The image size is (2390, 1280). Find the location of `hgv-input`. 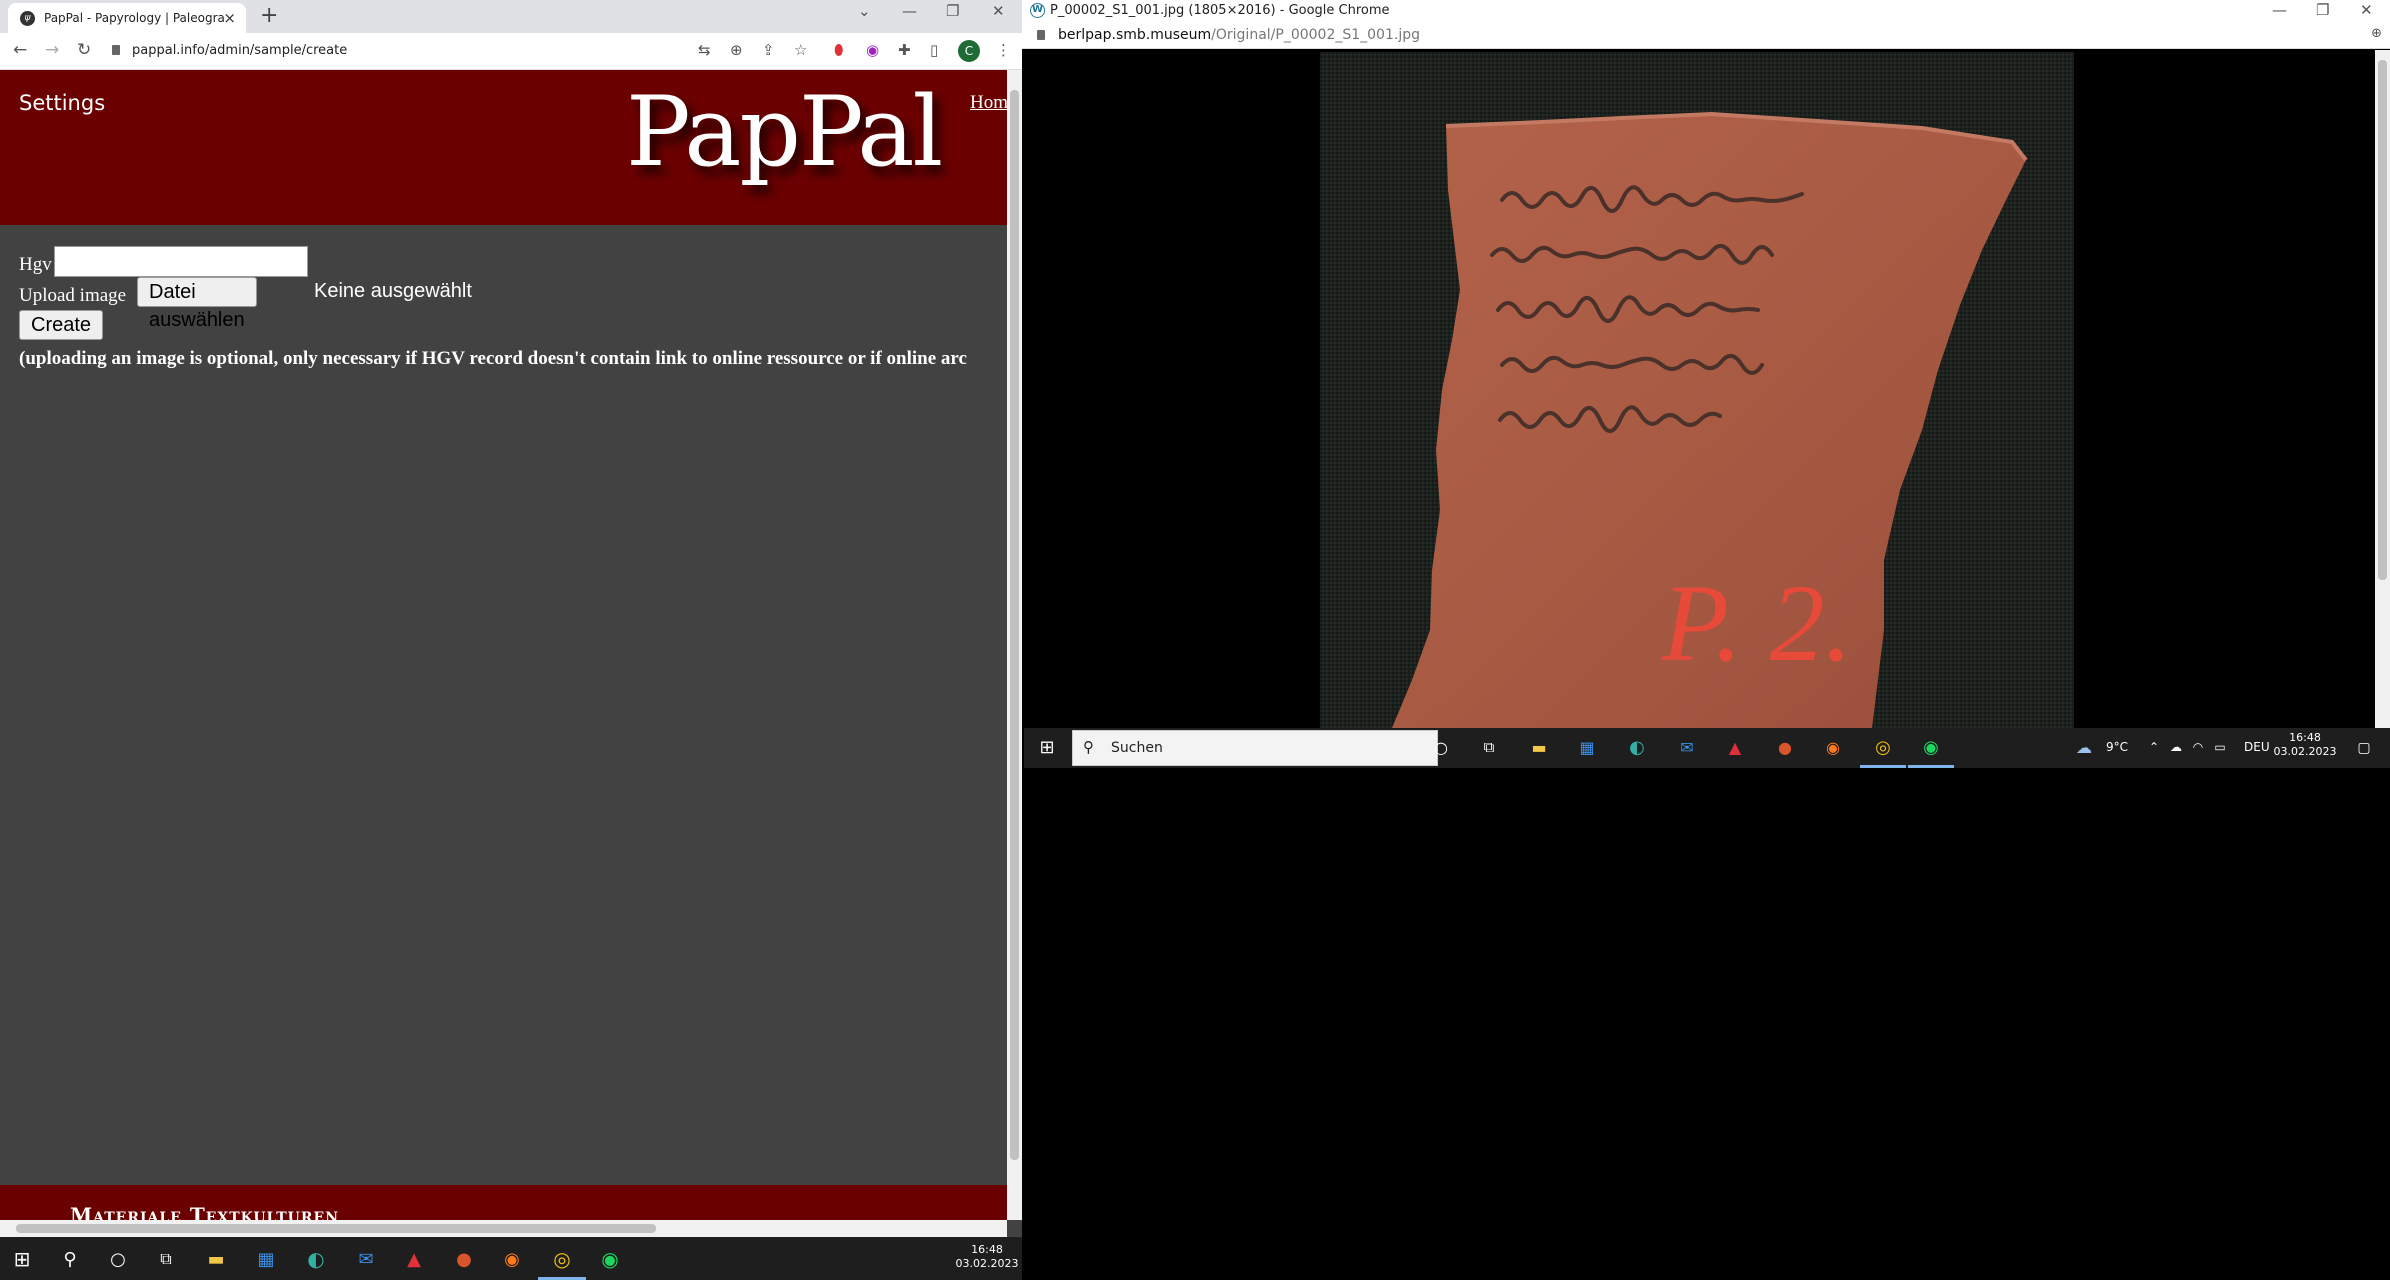

hgv-input is located at coordinates (181, 261).